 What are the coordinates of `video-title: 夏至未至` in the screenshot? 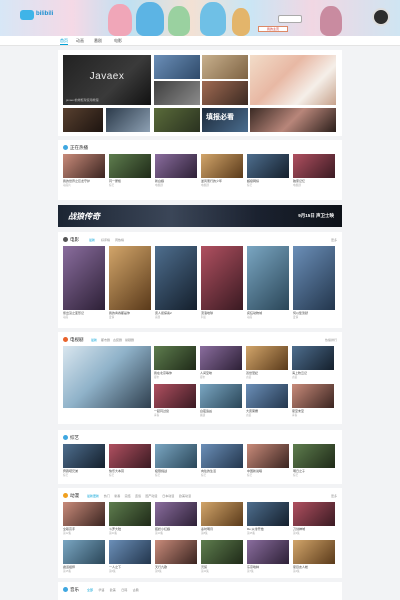 It's located at (313, 411).